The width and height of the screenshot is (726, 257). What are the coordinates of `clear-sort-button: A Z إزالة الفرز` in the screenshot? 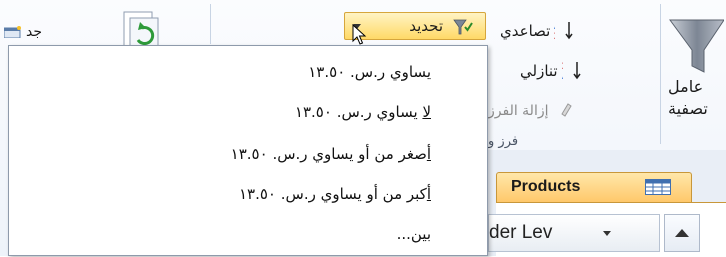 It's located at (530, 111).